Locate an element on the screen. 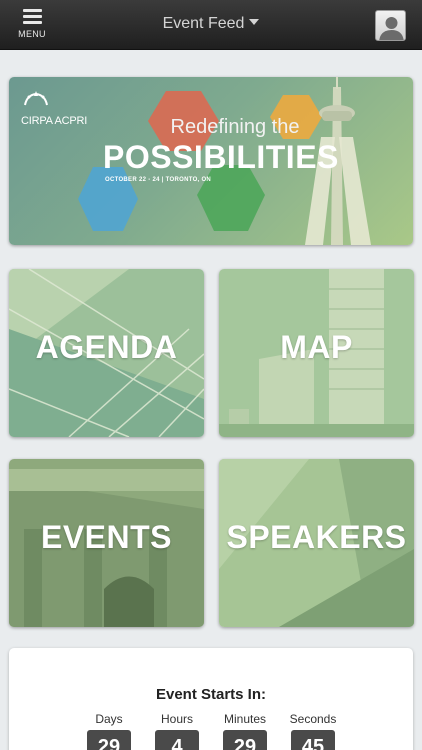  user-avatar-button is located at coordinates (390, 25).